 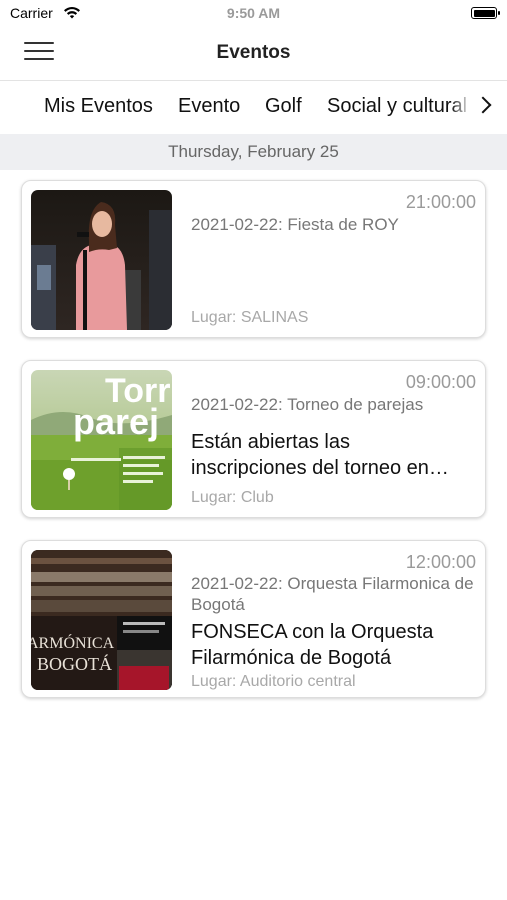 What do you see at coordinates (397, 106) in the screenshot?
I see `tab-social-y-cultural: Social y cultural` at bounding box center [397, 106].